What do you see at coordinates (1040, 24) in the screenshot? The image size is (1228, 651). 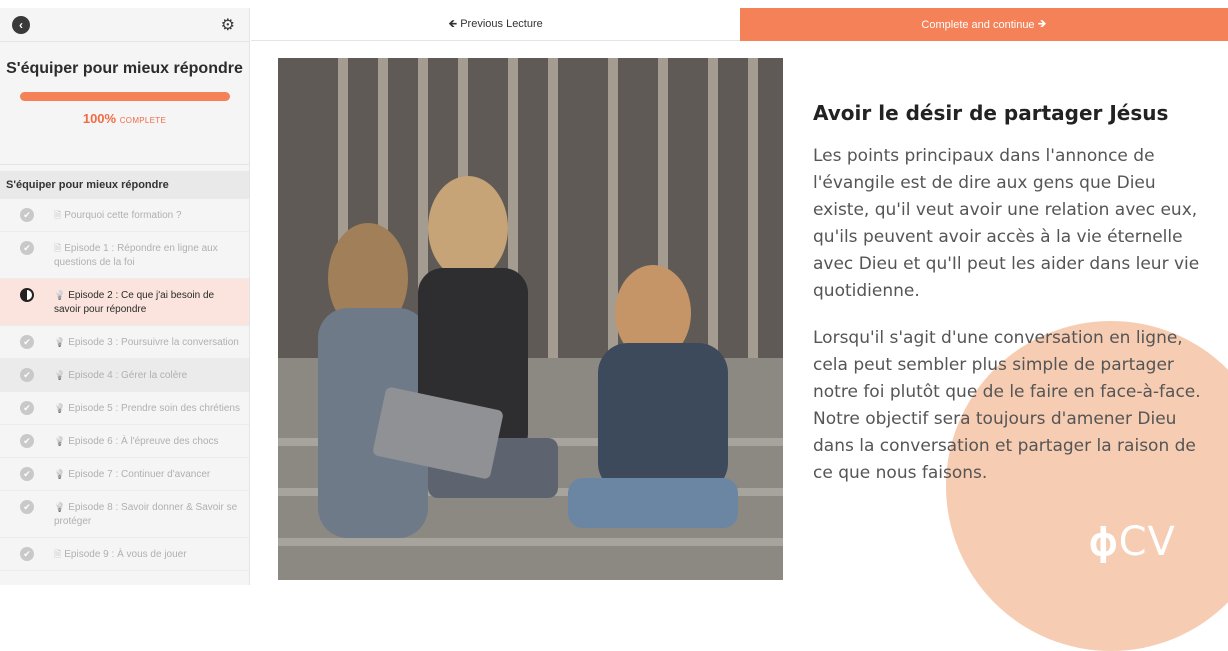 I see `arrow-right-icon: 🡺` at bounding box center [1040, 24].